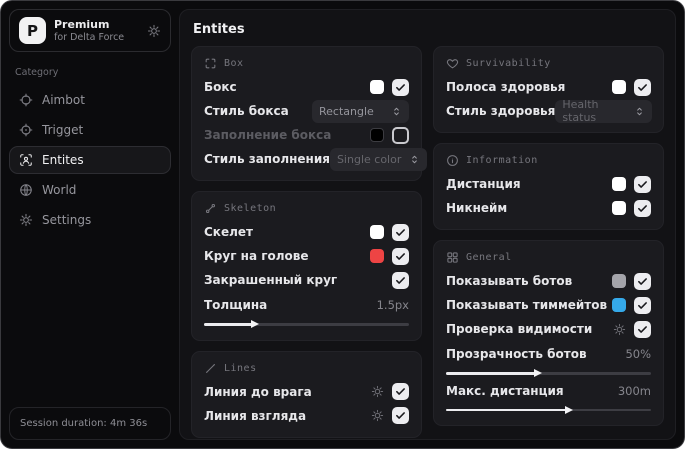 The width and height of the screenshot is (685, 449). I want to click on card-box-header: Box, so click(306, 63).